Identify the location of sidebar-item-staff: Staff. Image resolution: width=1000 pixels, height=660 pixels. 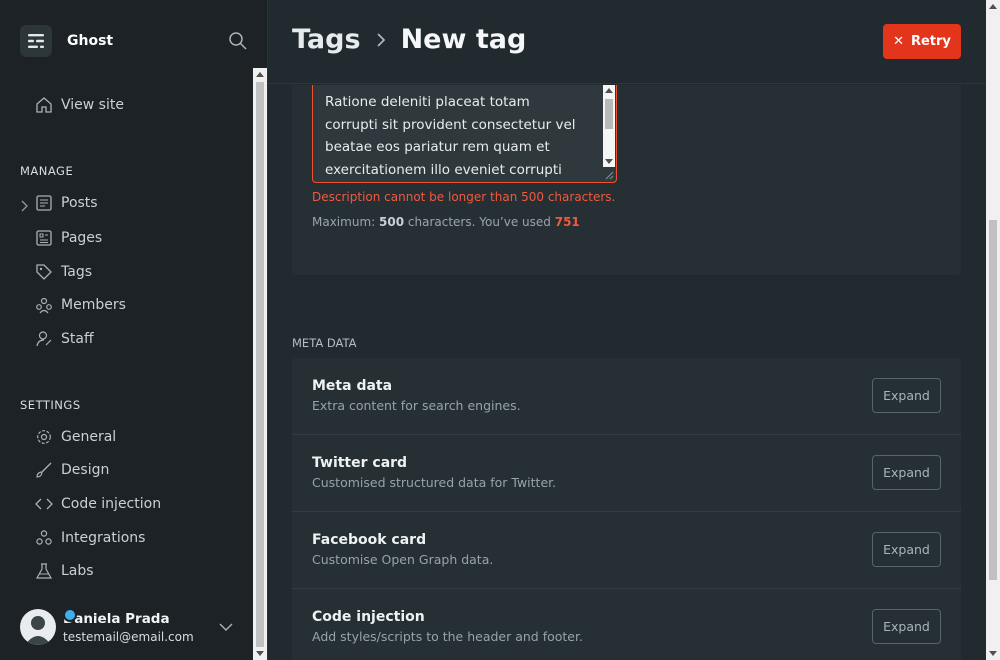
(64, 339).